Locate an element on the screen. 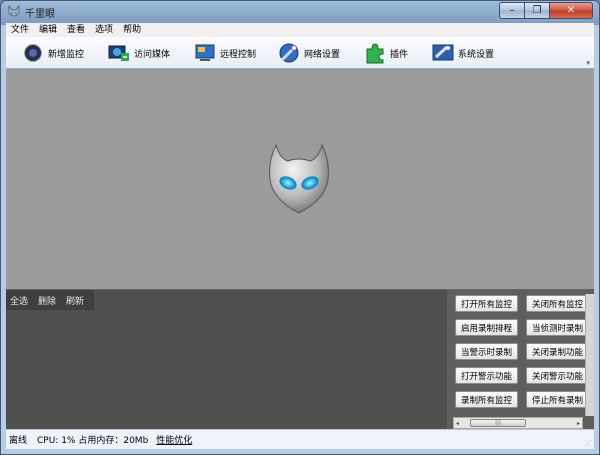 Image resolution: width=600 pixels, height=455 pixels. menu-options: 选项 is located at coordinates (104, 30).